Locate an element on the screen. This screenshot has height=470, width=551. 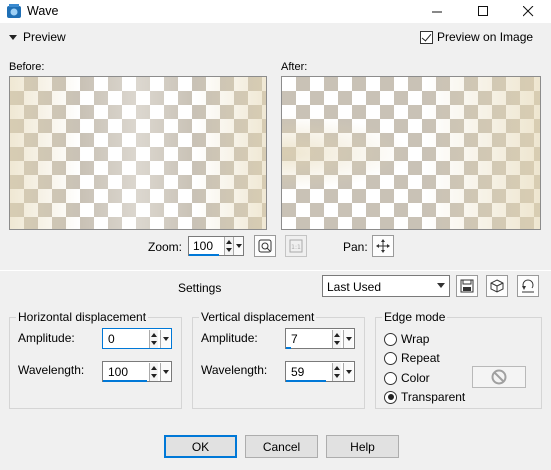
h-wavelength-slider-indicator is located at coordinates (125, 381).